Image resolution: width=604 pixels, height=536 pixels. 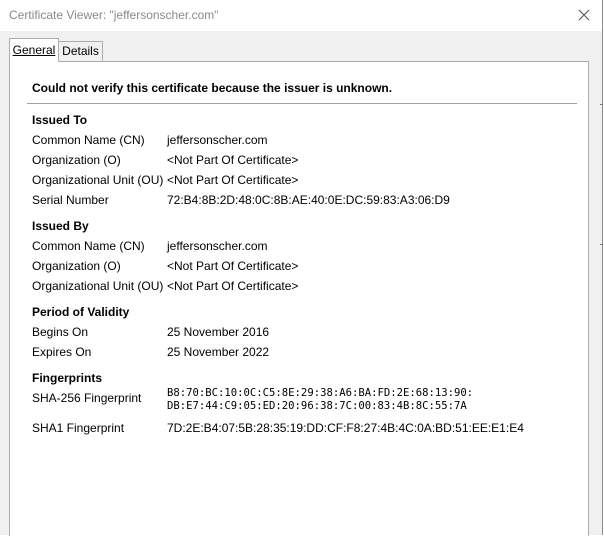 I want to click on divider, so click(x=302, y=103).